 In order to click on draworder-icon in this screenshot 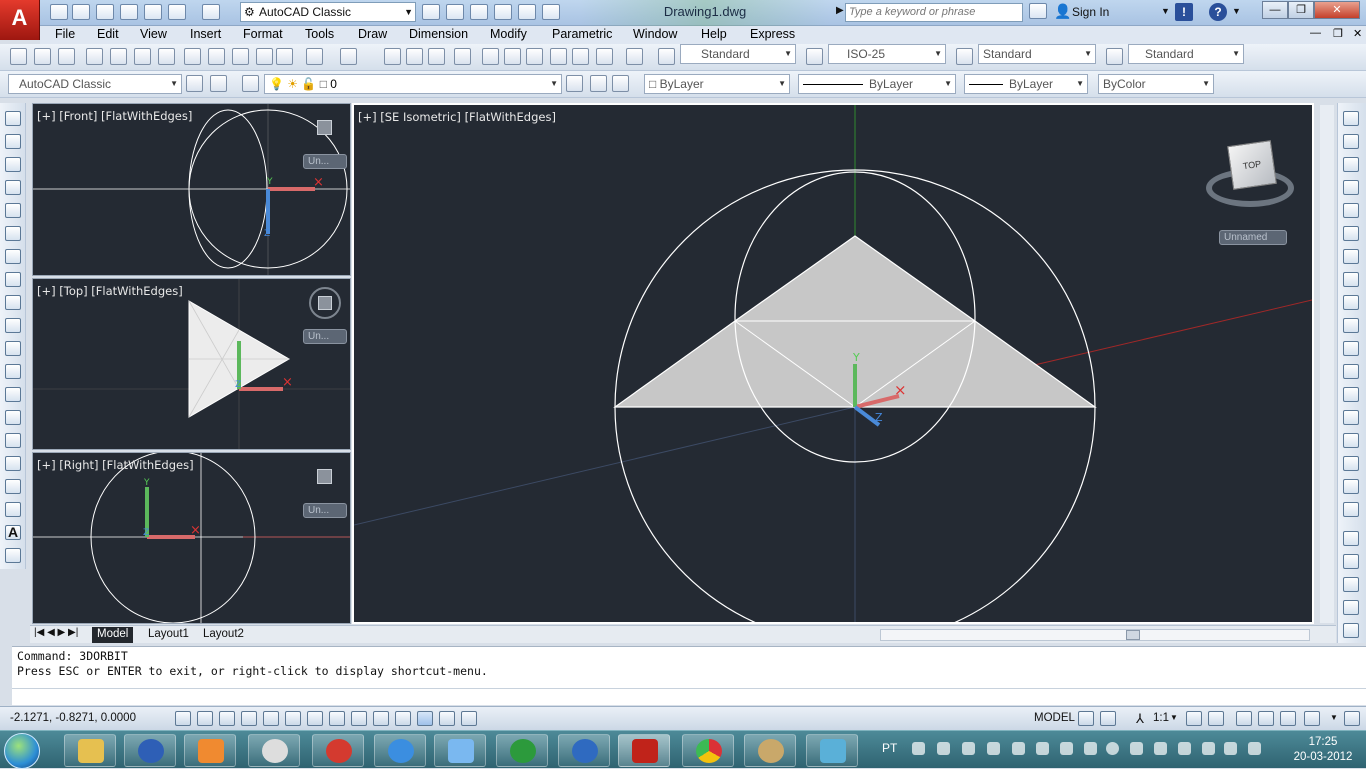, I will do `click(1351, 538)`.